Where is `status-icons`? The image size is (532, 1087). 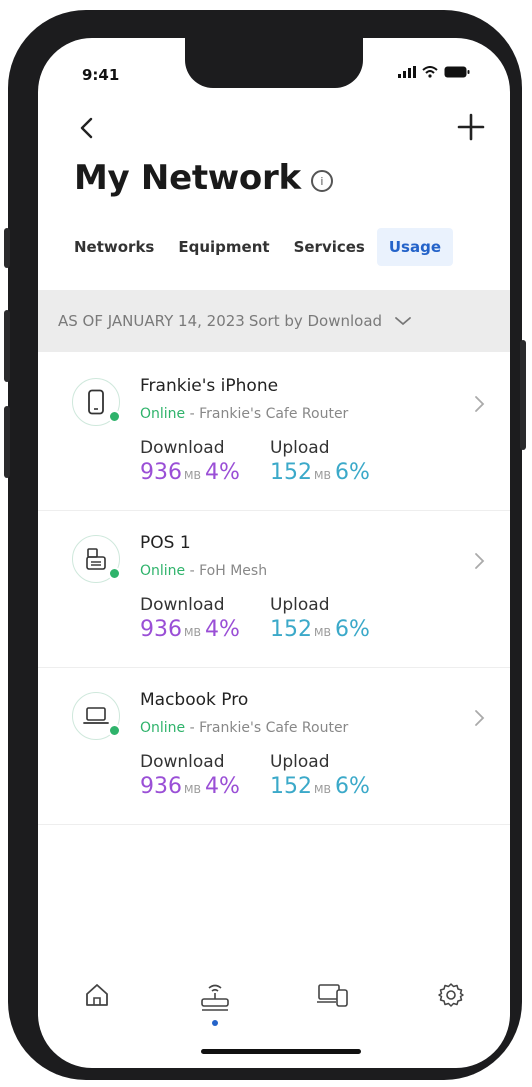 status-icons is located at coordinates (434, 72).